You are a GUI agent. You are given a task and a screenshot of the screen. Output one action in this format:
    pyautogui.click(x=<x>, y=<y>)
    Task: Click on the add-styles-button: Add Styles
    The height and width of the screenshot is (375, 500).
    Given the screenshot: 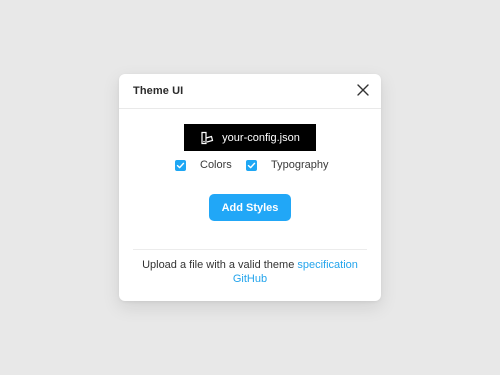 What is the action you would take?
    pyautogui.click(x=250, y=207)
    